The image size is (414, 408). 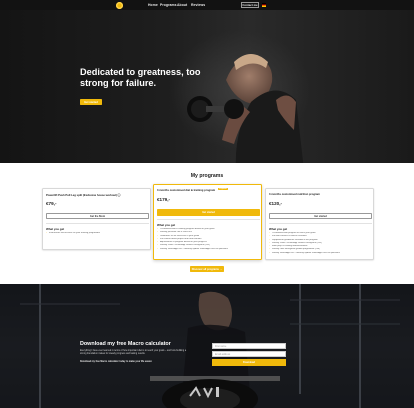 I want to click on get-the-book-button: Get the Book, so click(x=97, y=216).